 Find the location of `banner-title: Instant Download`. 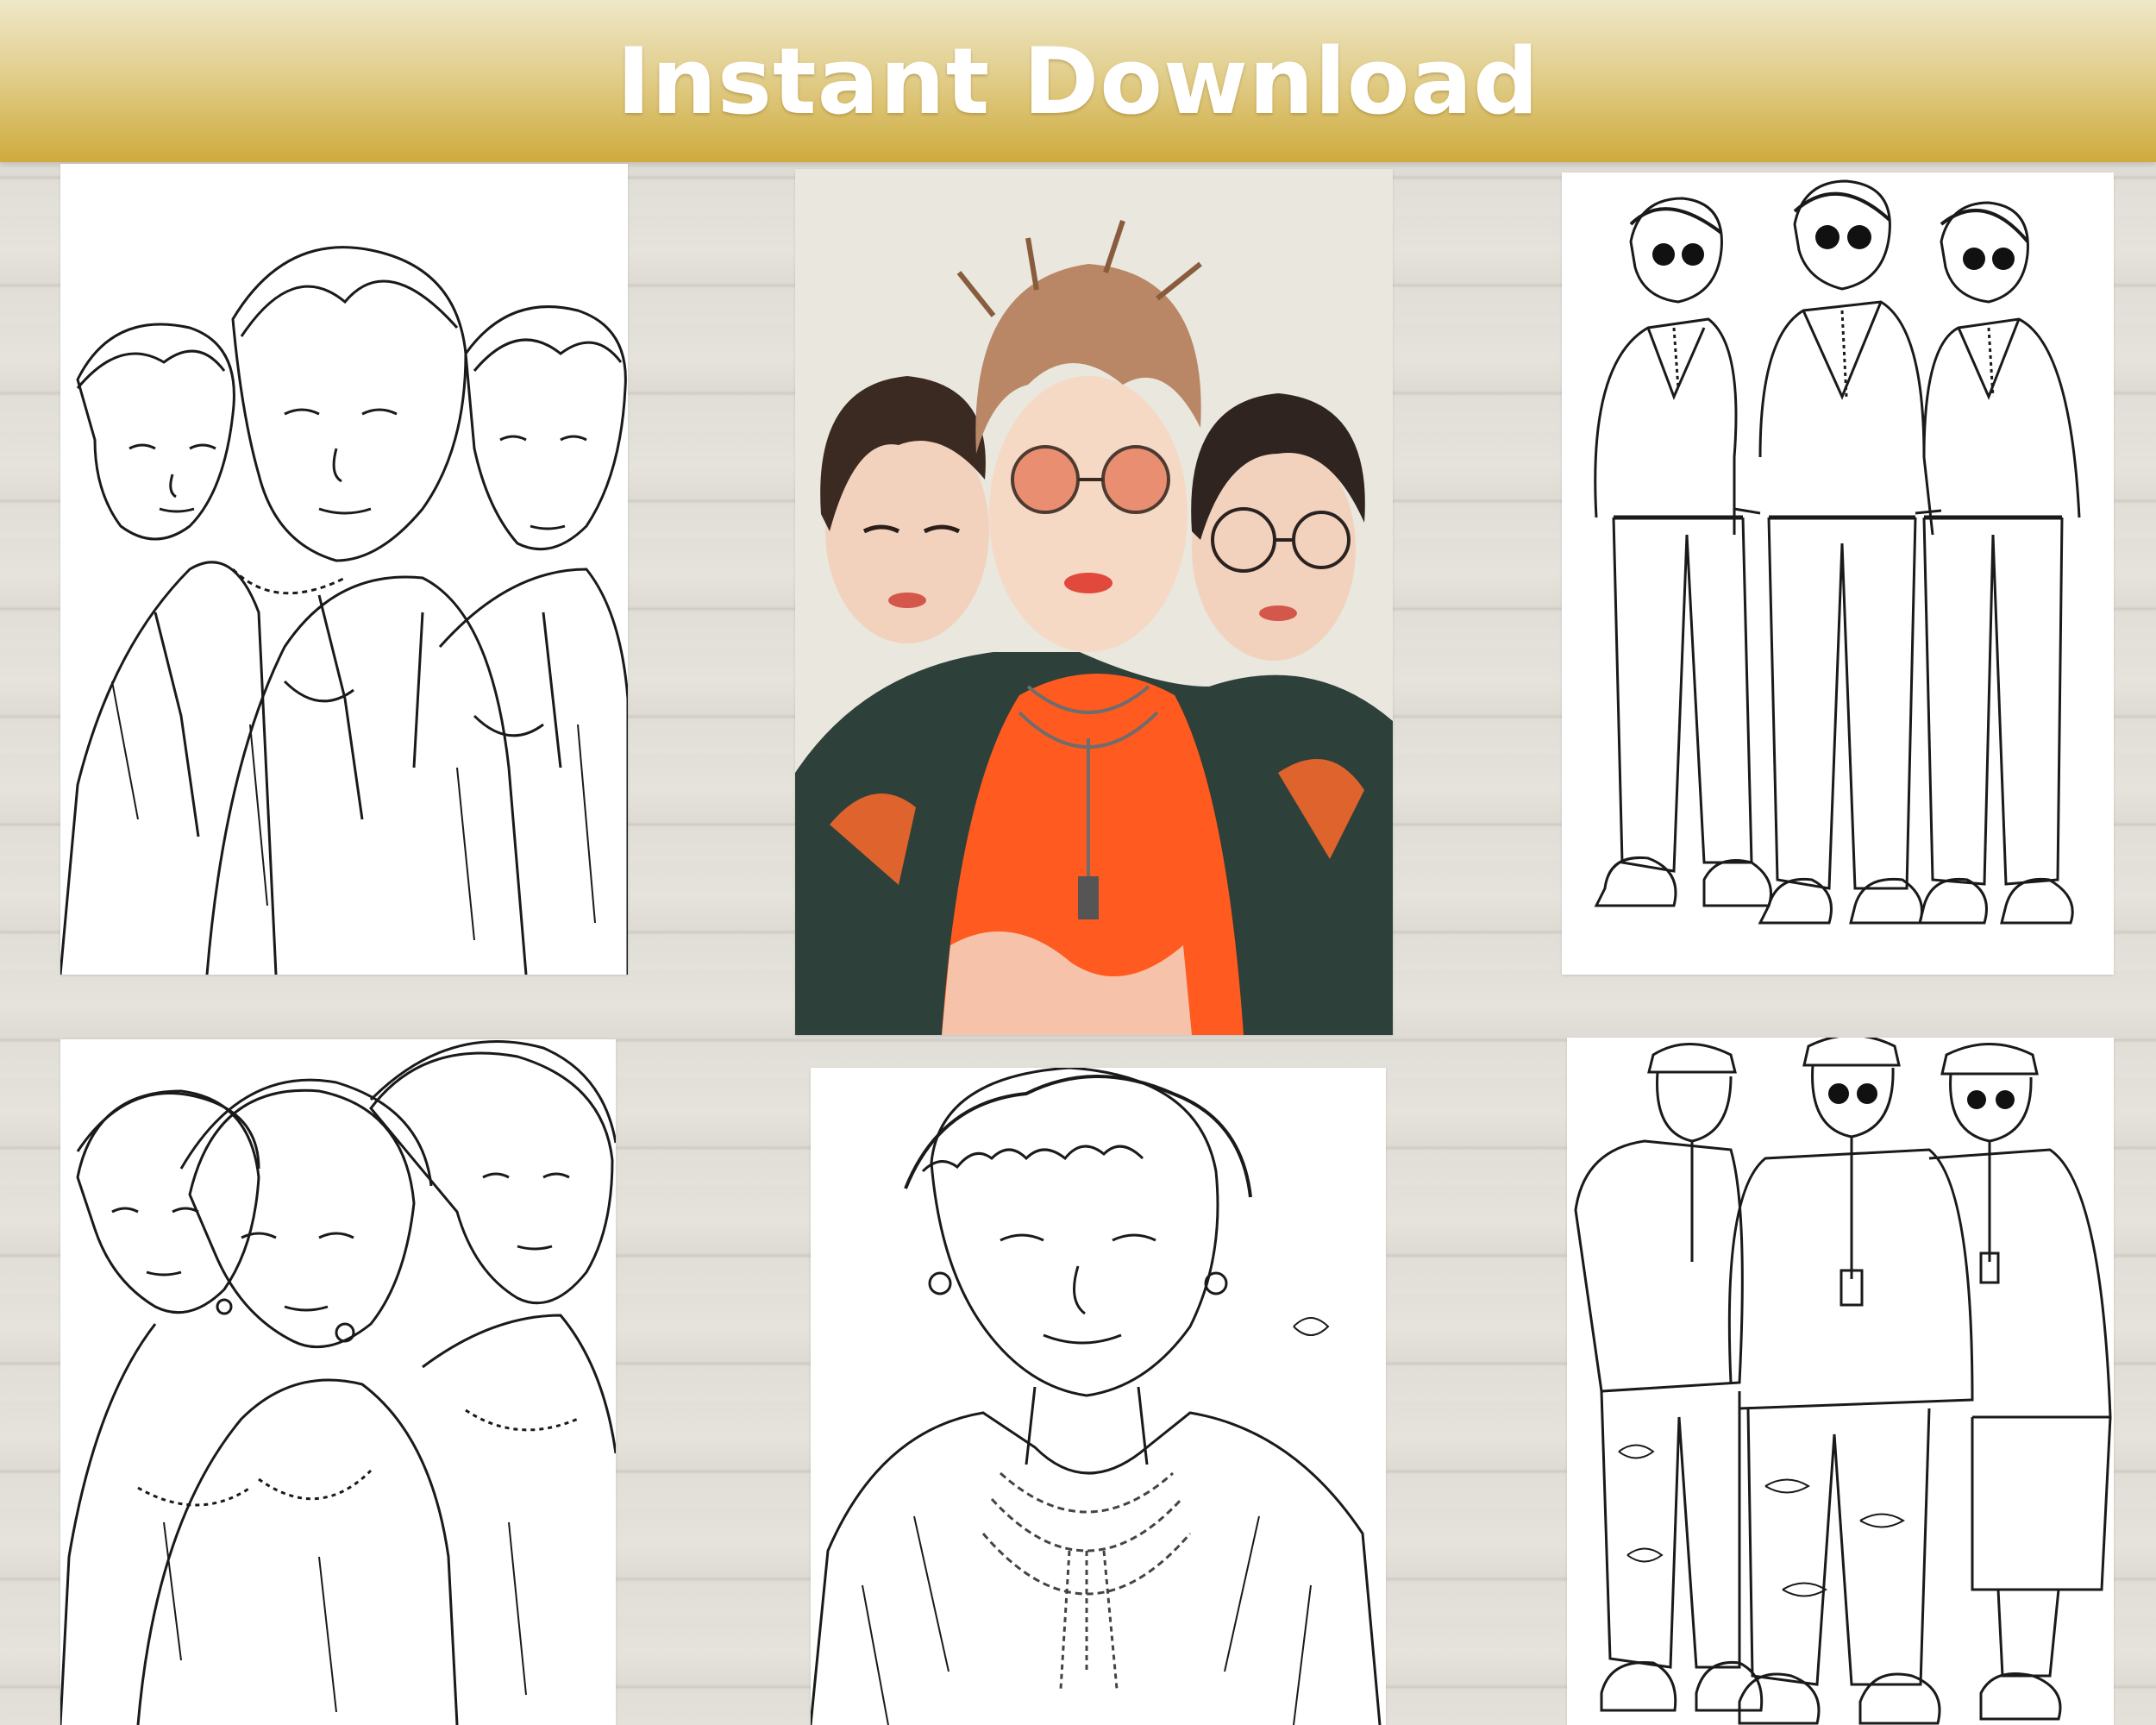

banner-title: Instant Download is located at coordinates (1078, 81).